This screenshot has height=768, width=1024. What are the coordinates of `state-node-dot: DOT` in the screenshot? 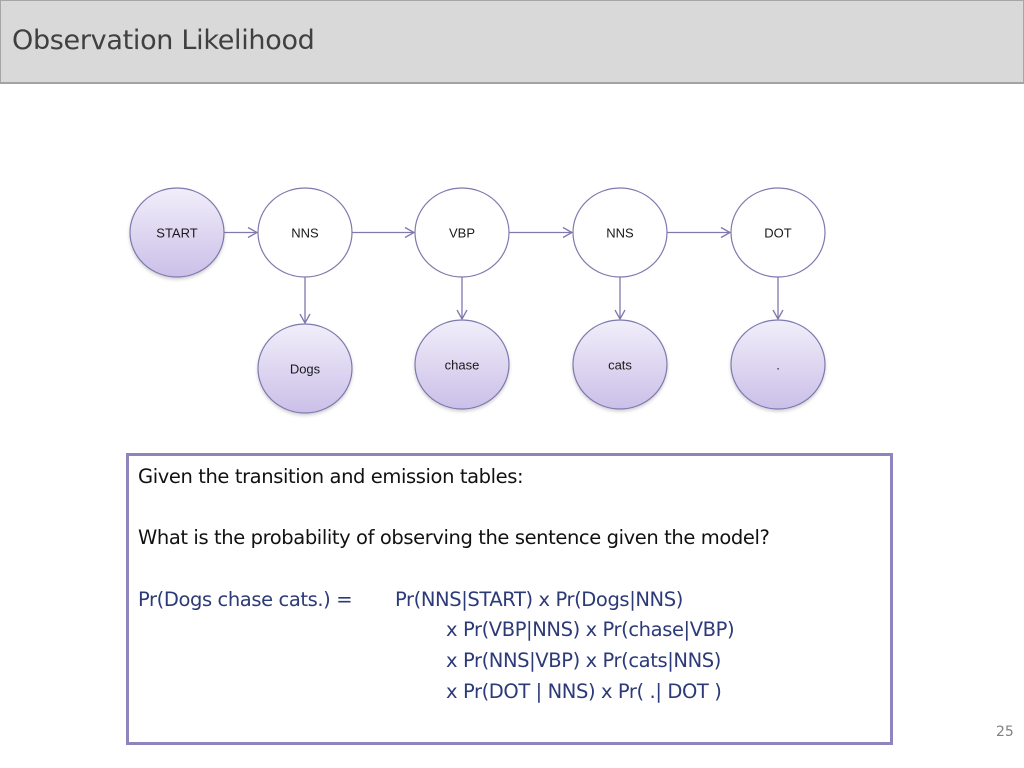 It's located at (778, 232).